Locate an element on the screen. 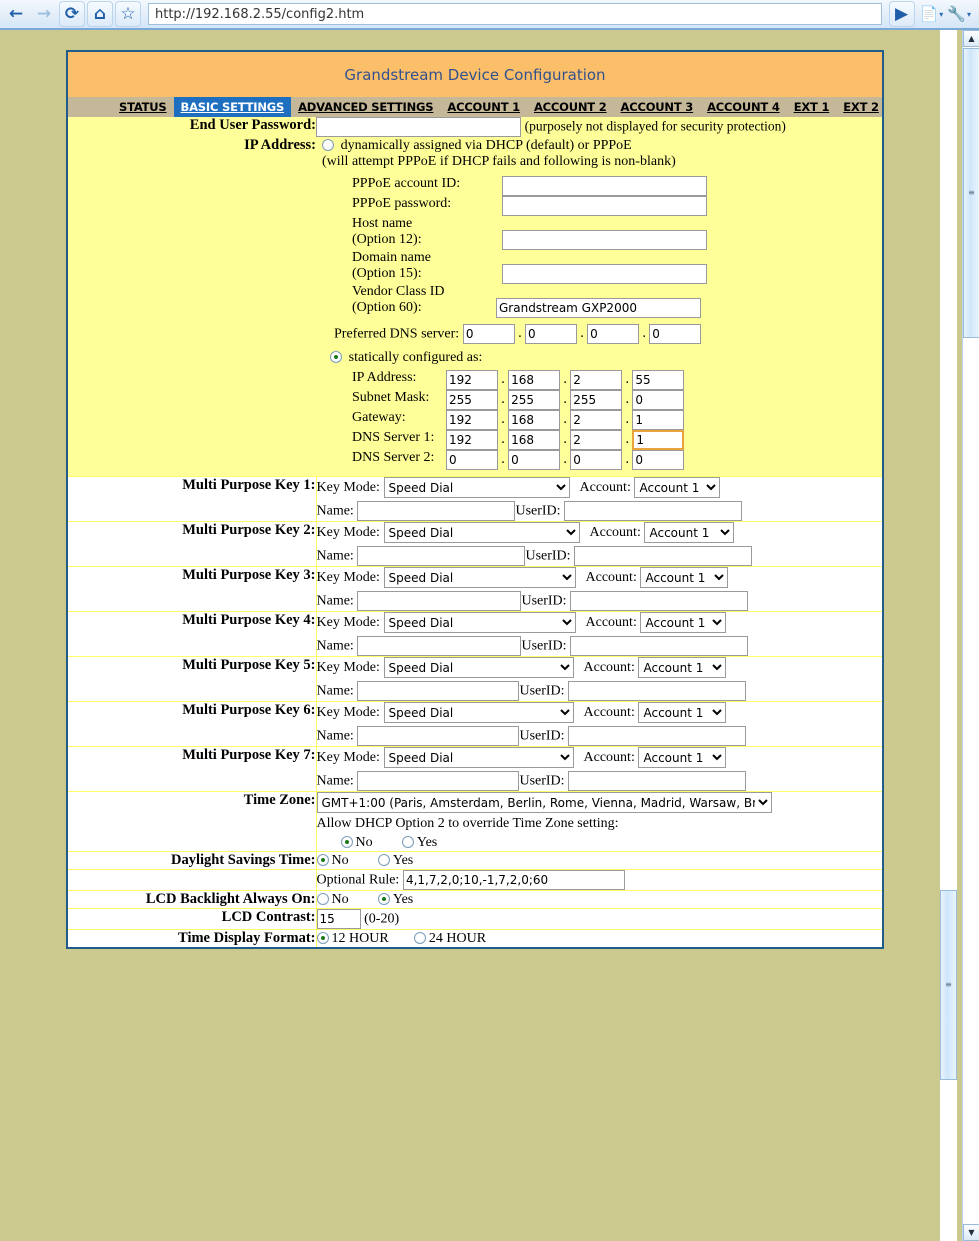 This screenshot has height=1241, width=979. lcd-contrast-input is located at coordinates (338, 919).